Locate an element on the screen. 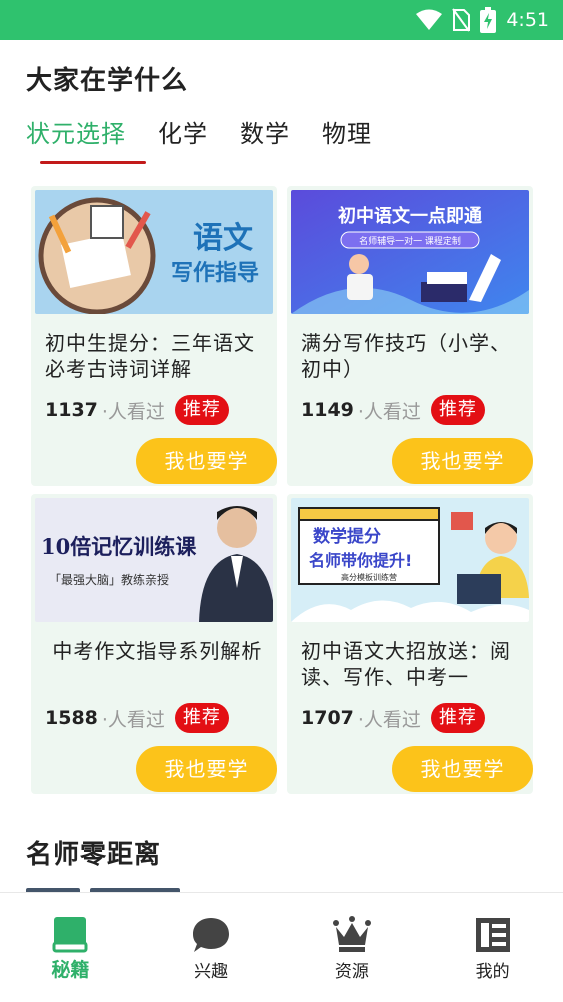 The width and height of the screenshot is (563, 1002). course-title: 初中生提分：三年语文必考古诗词详解 is located at coordinates (150, 356).